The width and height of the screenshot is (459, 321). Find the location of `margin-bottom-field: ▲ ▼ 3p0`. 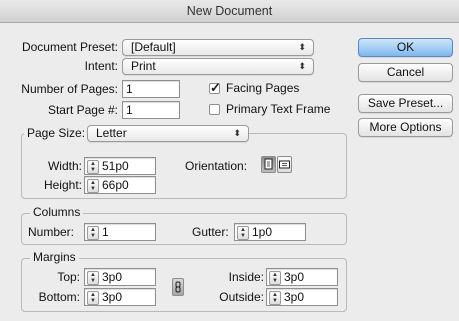

margin-bottom-field: ▲ ▼ 3p0 is located at coordinates (120, 297).